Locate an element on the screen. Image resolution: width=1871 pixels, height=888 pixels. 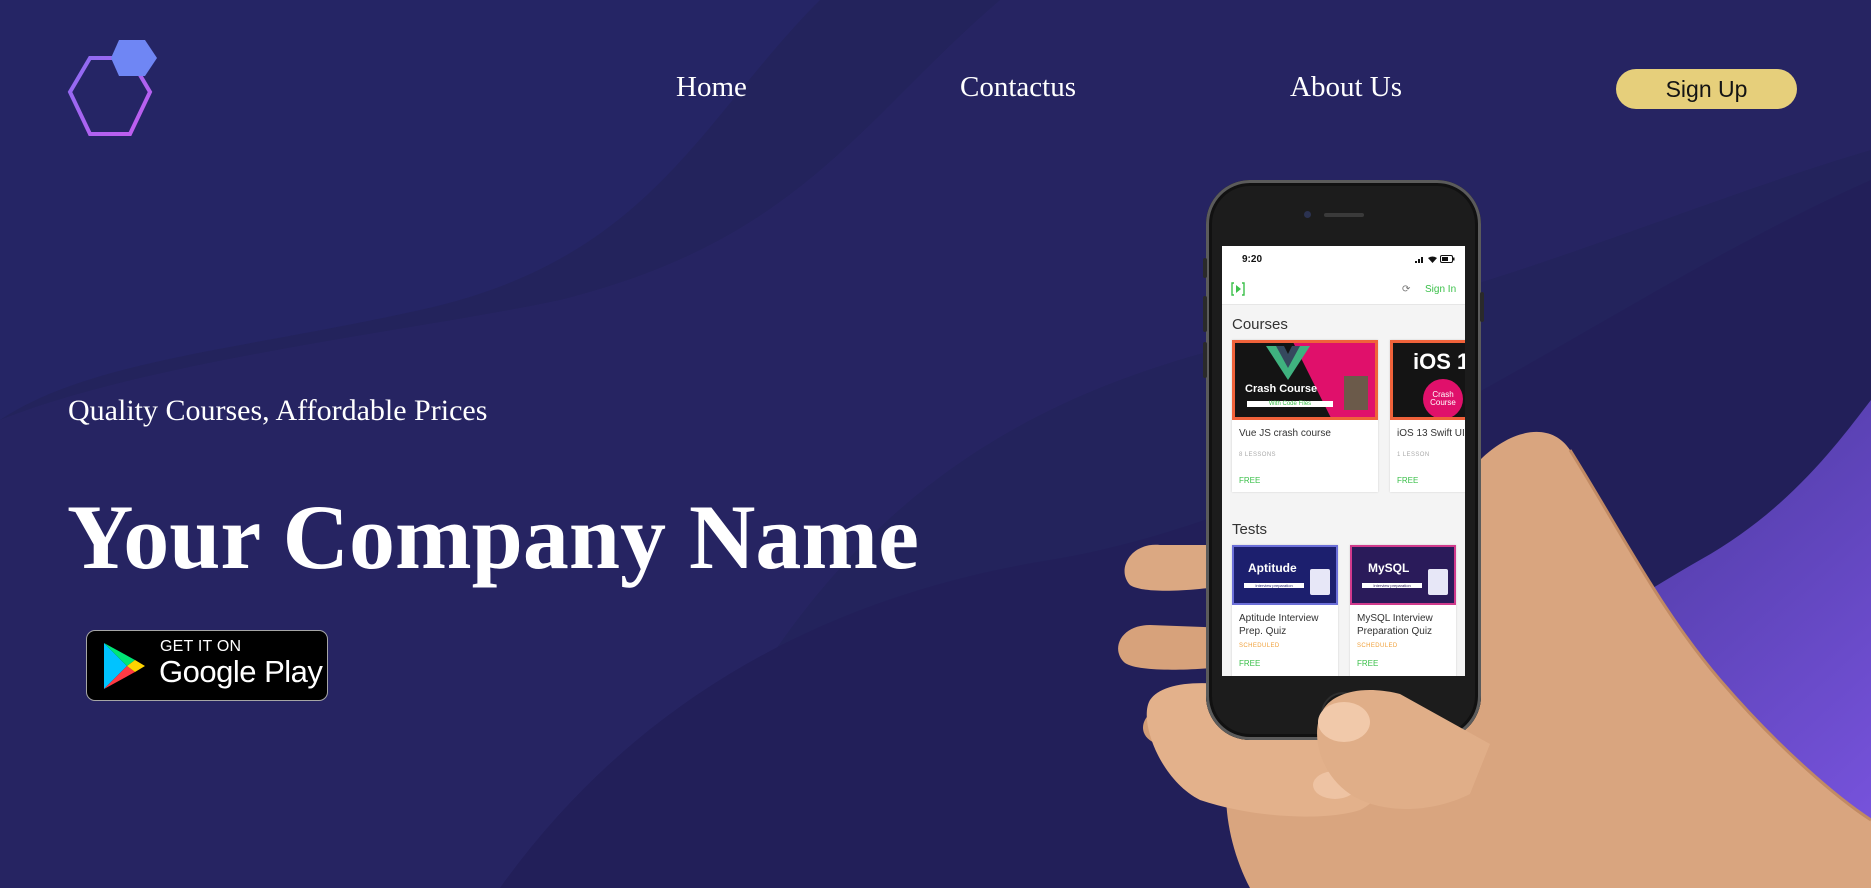
course-thumb-badge: Crash Course is located at coordinates (1443, 398).